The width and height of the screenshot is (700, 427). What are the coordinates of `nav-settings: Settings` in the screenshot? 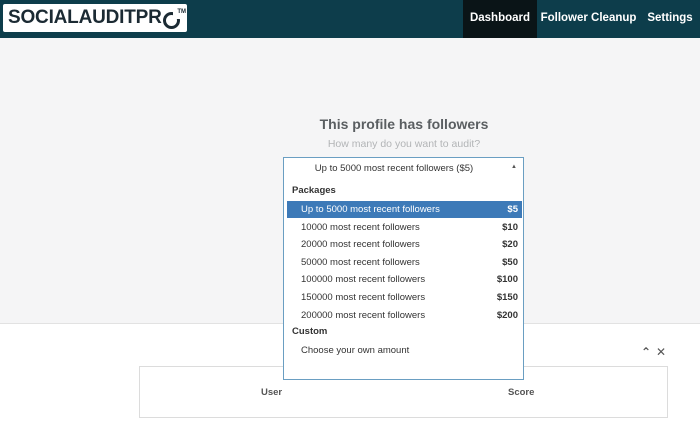 It's located at (670, 19).